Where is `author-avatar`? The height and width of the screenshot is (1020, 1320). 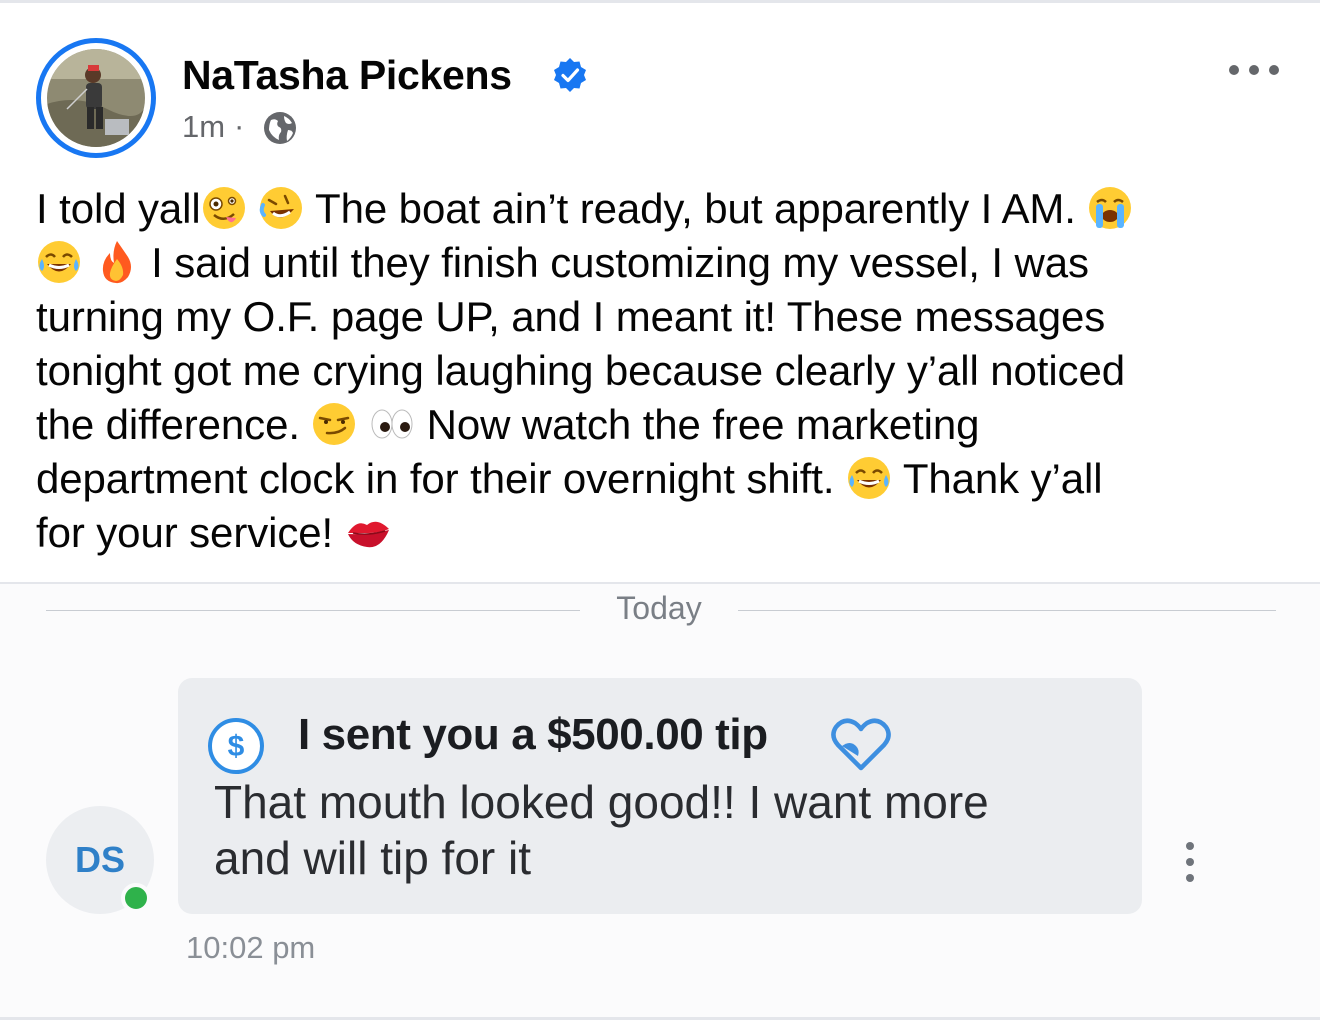 author-avatar is located at coordinates (96, 98).